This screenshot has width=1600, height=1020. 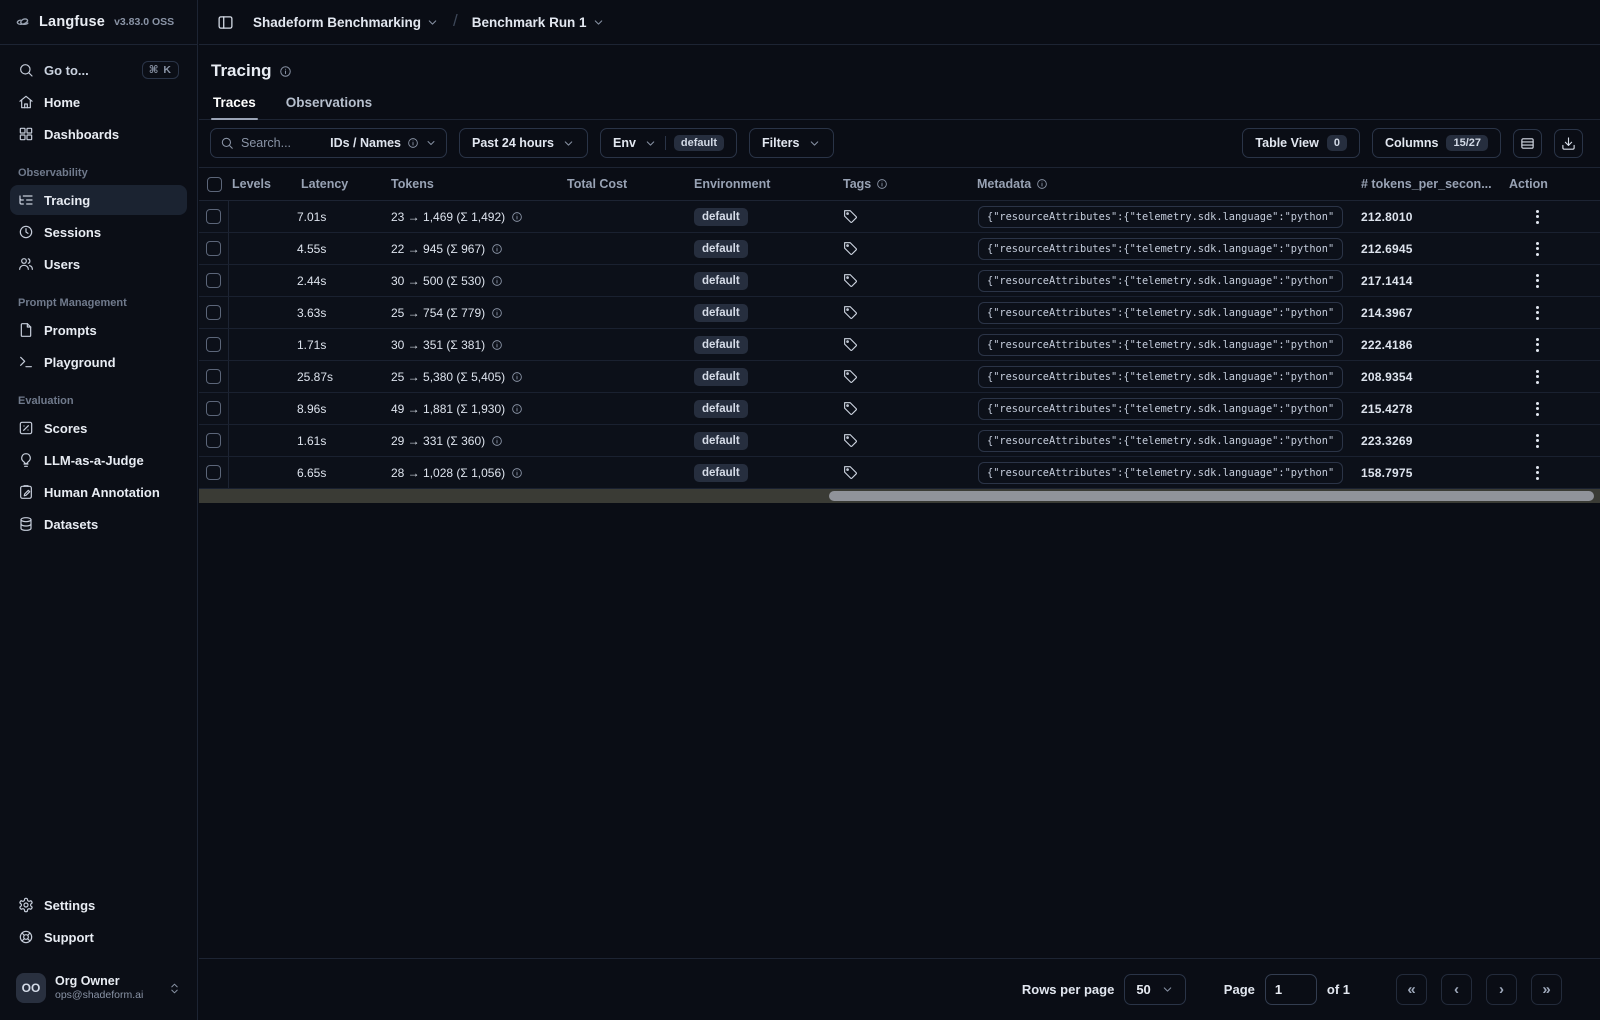 I want to click on sidebar-item-settings: Settings, so click(x=98, y=905).